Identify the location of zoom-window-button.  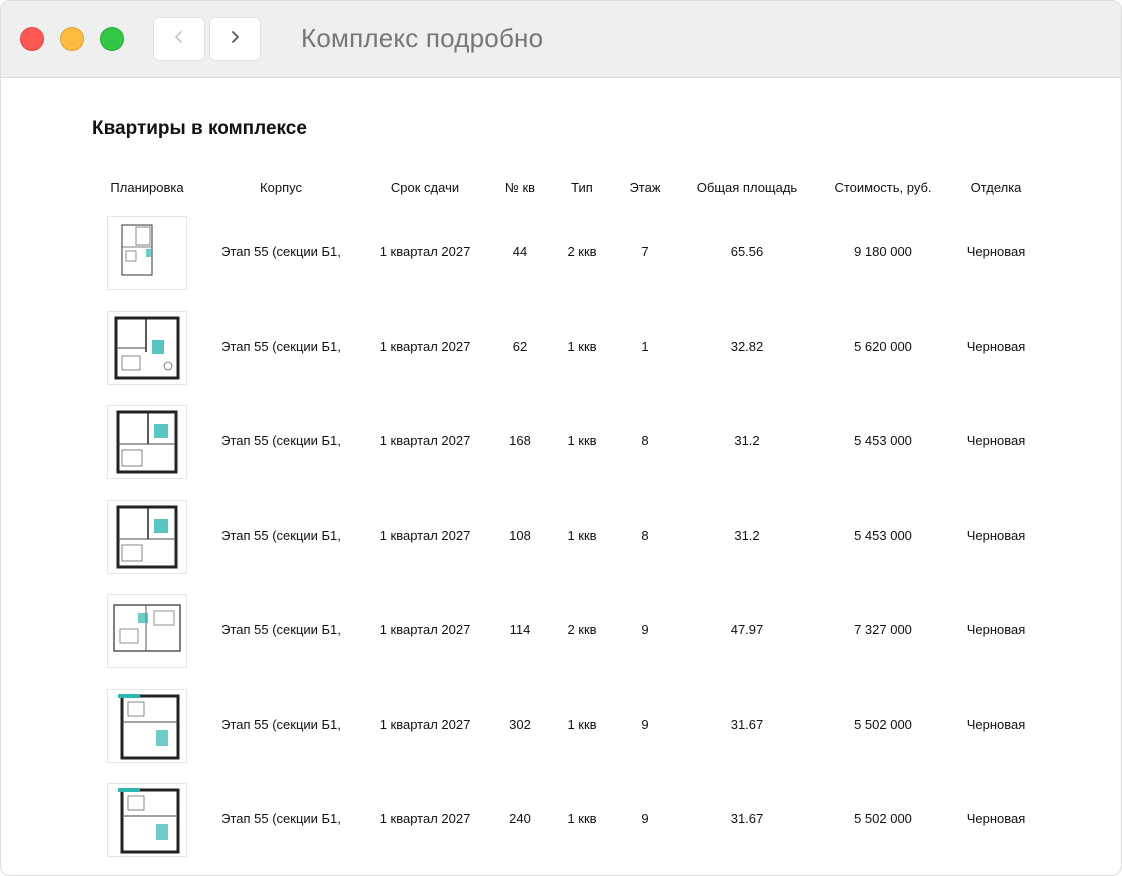
(112, 39).